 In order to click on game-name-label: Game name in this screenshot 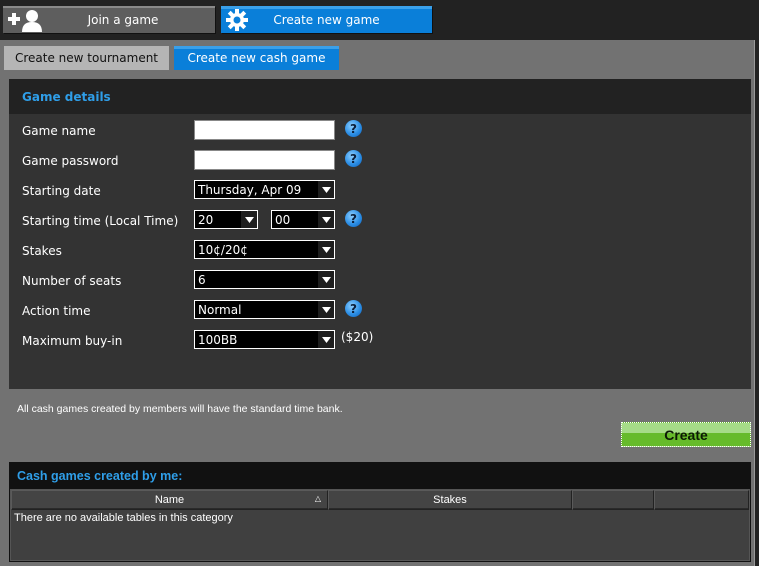, I will do `click(59, 131)`.